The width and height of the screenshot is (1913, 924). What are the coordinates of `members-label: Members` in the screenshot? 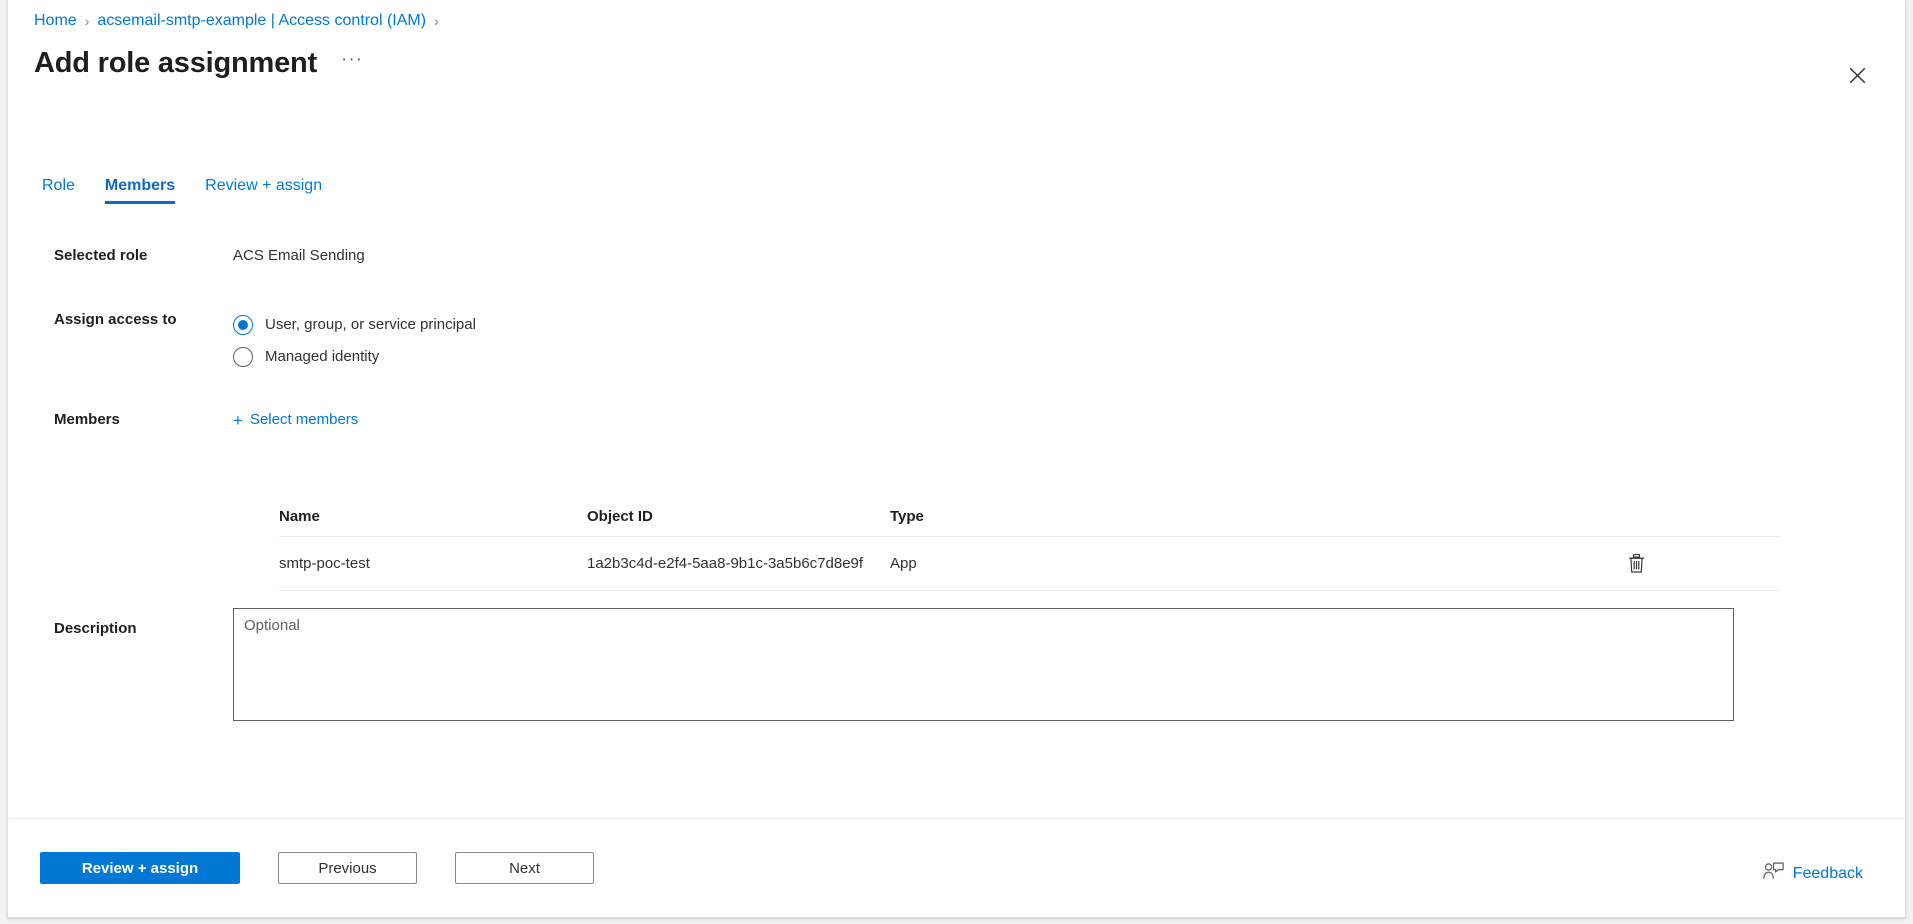 It's located at (87, 419).